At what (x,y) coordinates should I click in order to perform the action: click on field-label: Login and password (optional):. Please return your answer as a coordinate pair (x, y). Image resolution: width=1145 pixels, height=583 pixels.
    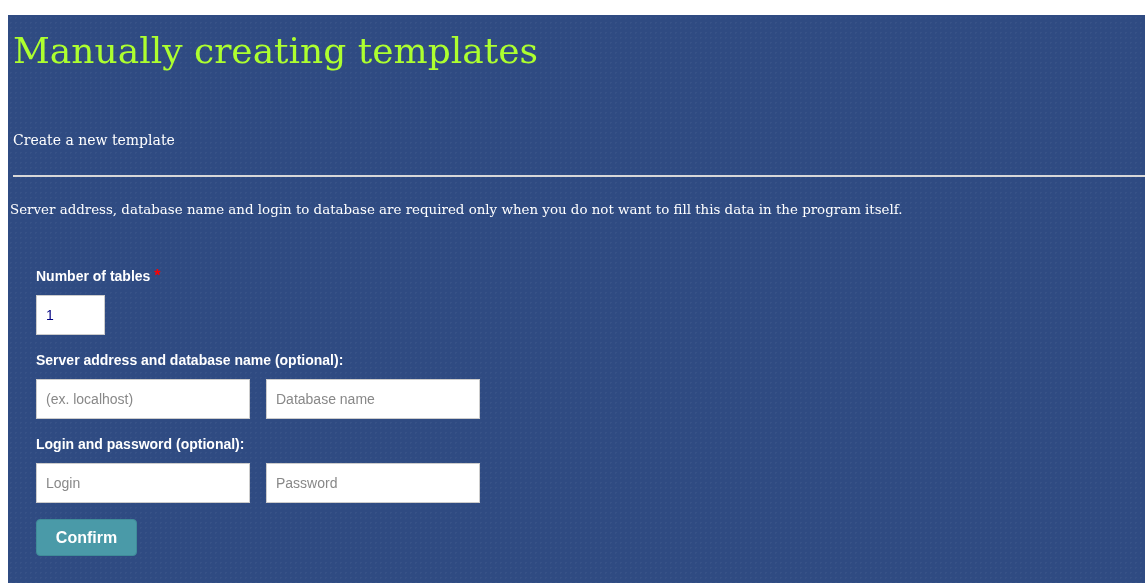
    Looking at the image, I should click on (140, 445).